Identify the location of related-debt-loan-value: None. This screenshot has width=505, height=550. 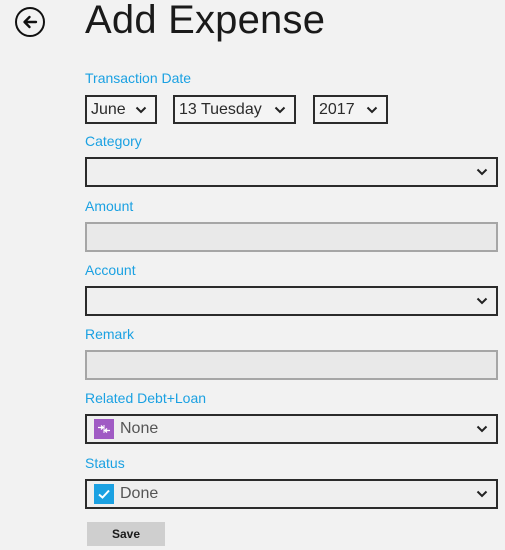
(139, 428).